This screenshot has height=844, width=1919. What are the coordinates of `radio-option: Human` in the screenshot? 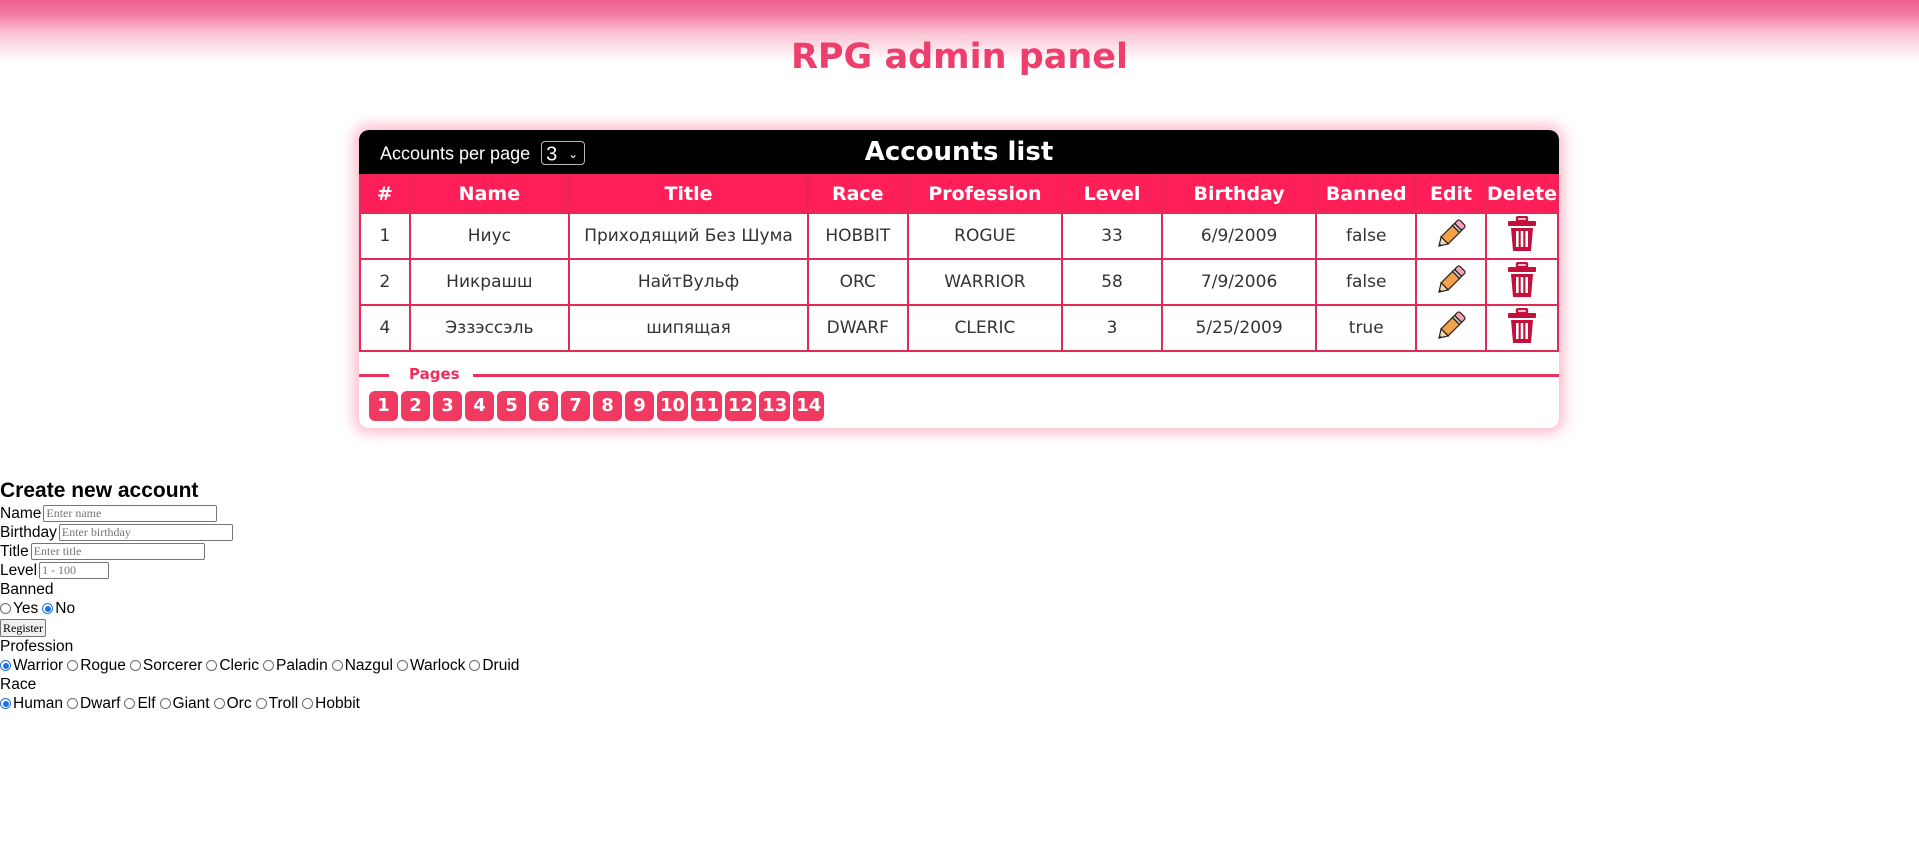 It's located at (31, 703).